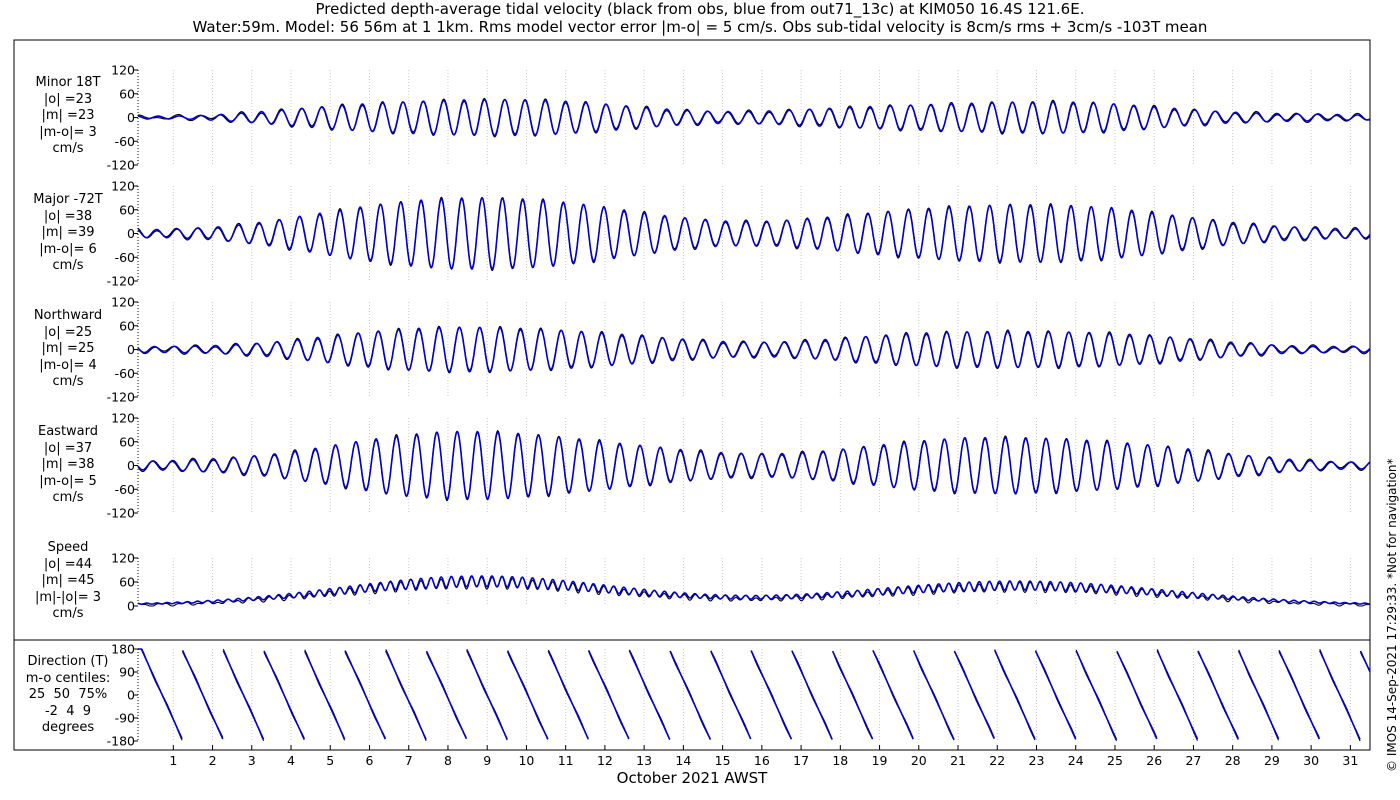 The width and height of the screenshot is (1400, 800). What do you see at coordinates (173, 760) in the screenshot?
I see `x-tick-label-1: 1` at bounding box center [173, 760].